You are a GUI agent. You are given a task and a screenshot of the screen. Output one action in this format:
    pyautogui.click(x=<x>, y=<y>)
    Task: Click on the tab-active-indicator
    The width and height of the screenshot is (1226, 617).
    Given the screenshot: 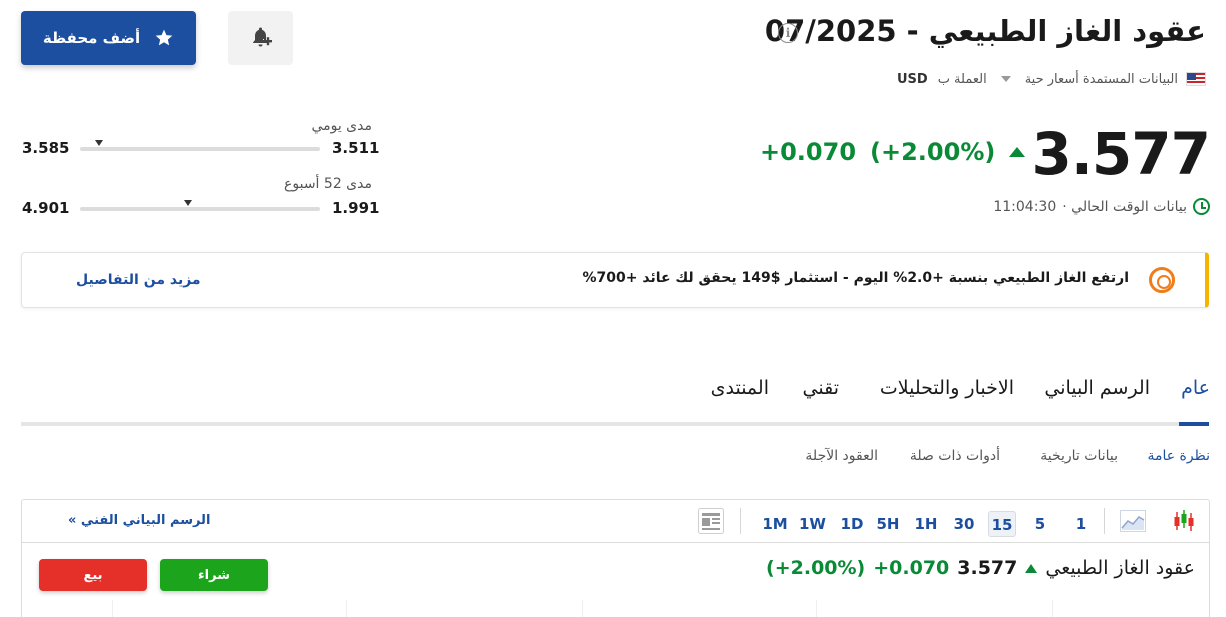 What is the action you would take?
    pyautogui.click(x=1194, y=424)
    